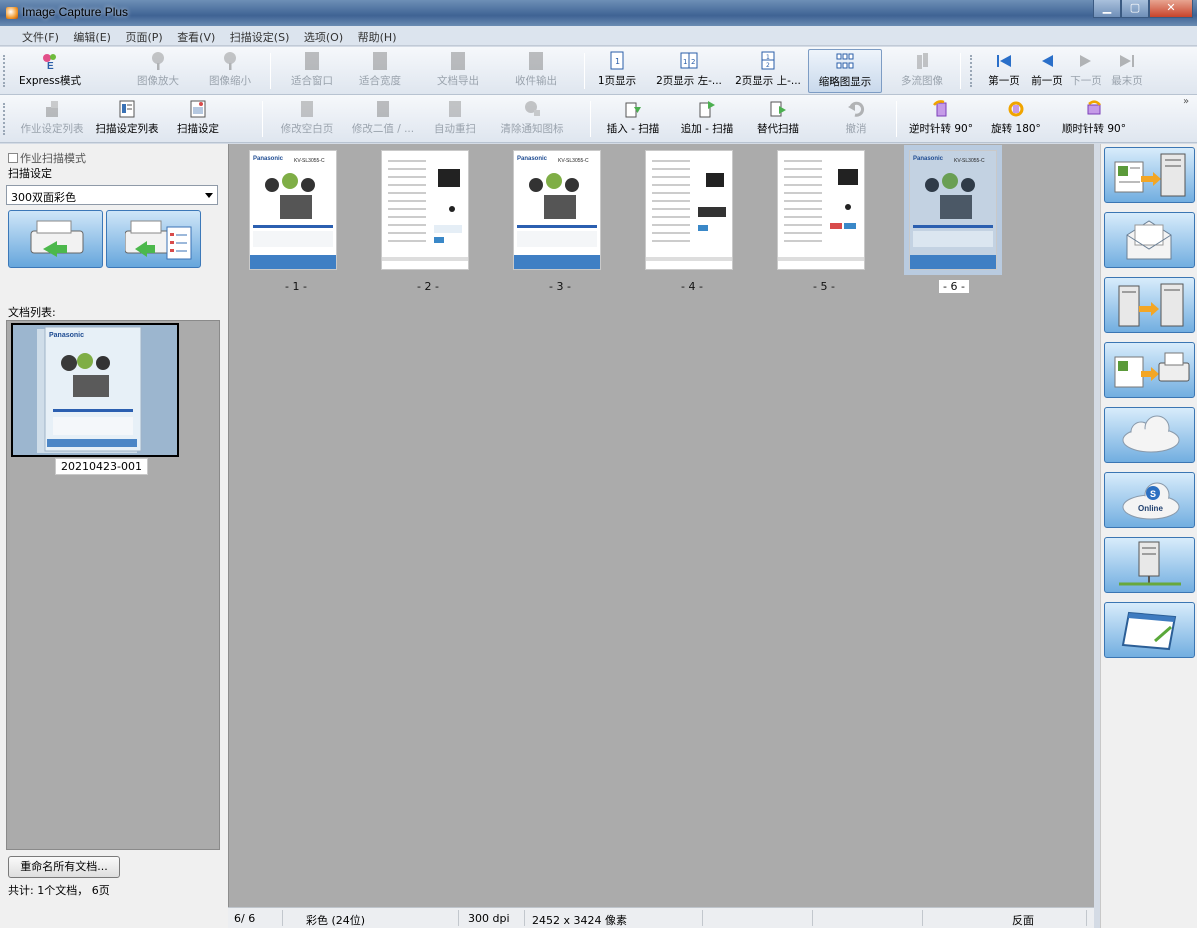  What do you see at coordinates (1107, 9) in the screenshot?
I see `minimize-button: ▁` at bounding box center [1107, 9].